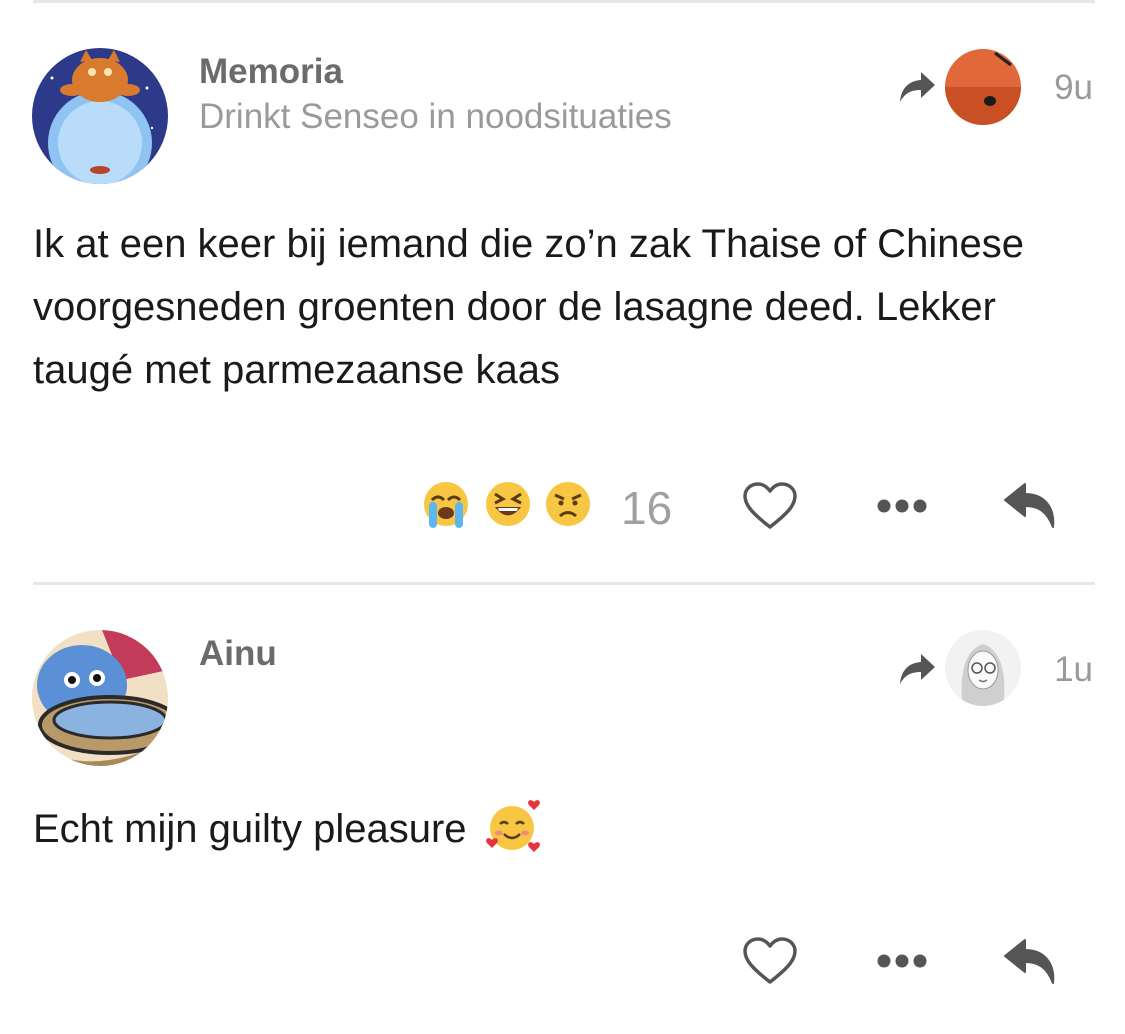 The height and width of the screenshot is (1034, 1125). Describe the element at coordinates (435, 116) in the screenshot. I see `author-tagline: Drinkt Senseo in noodsituaties` at that location.